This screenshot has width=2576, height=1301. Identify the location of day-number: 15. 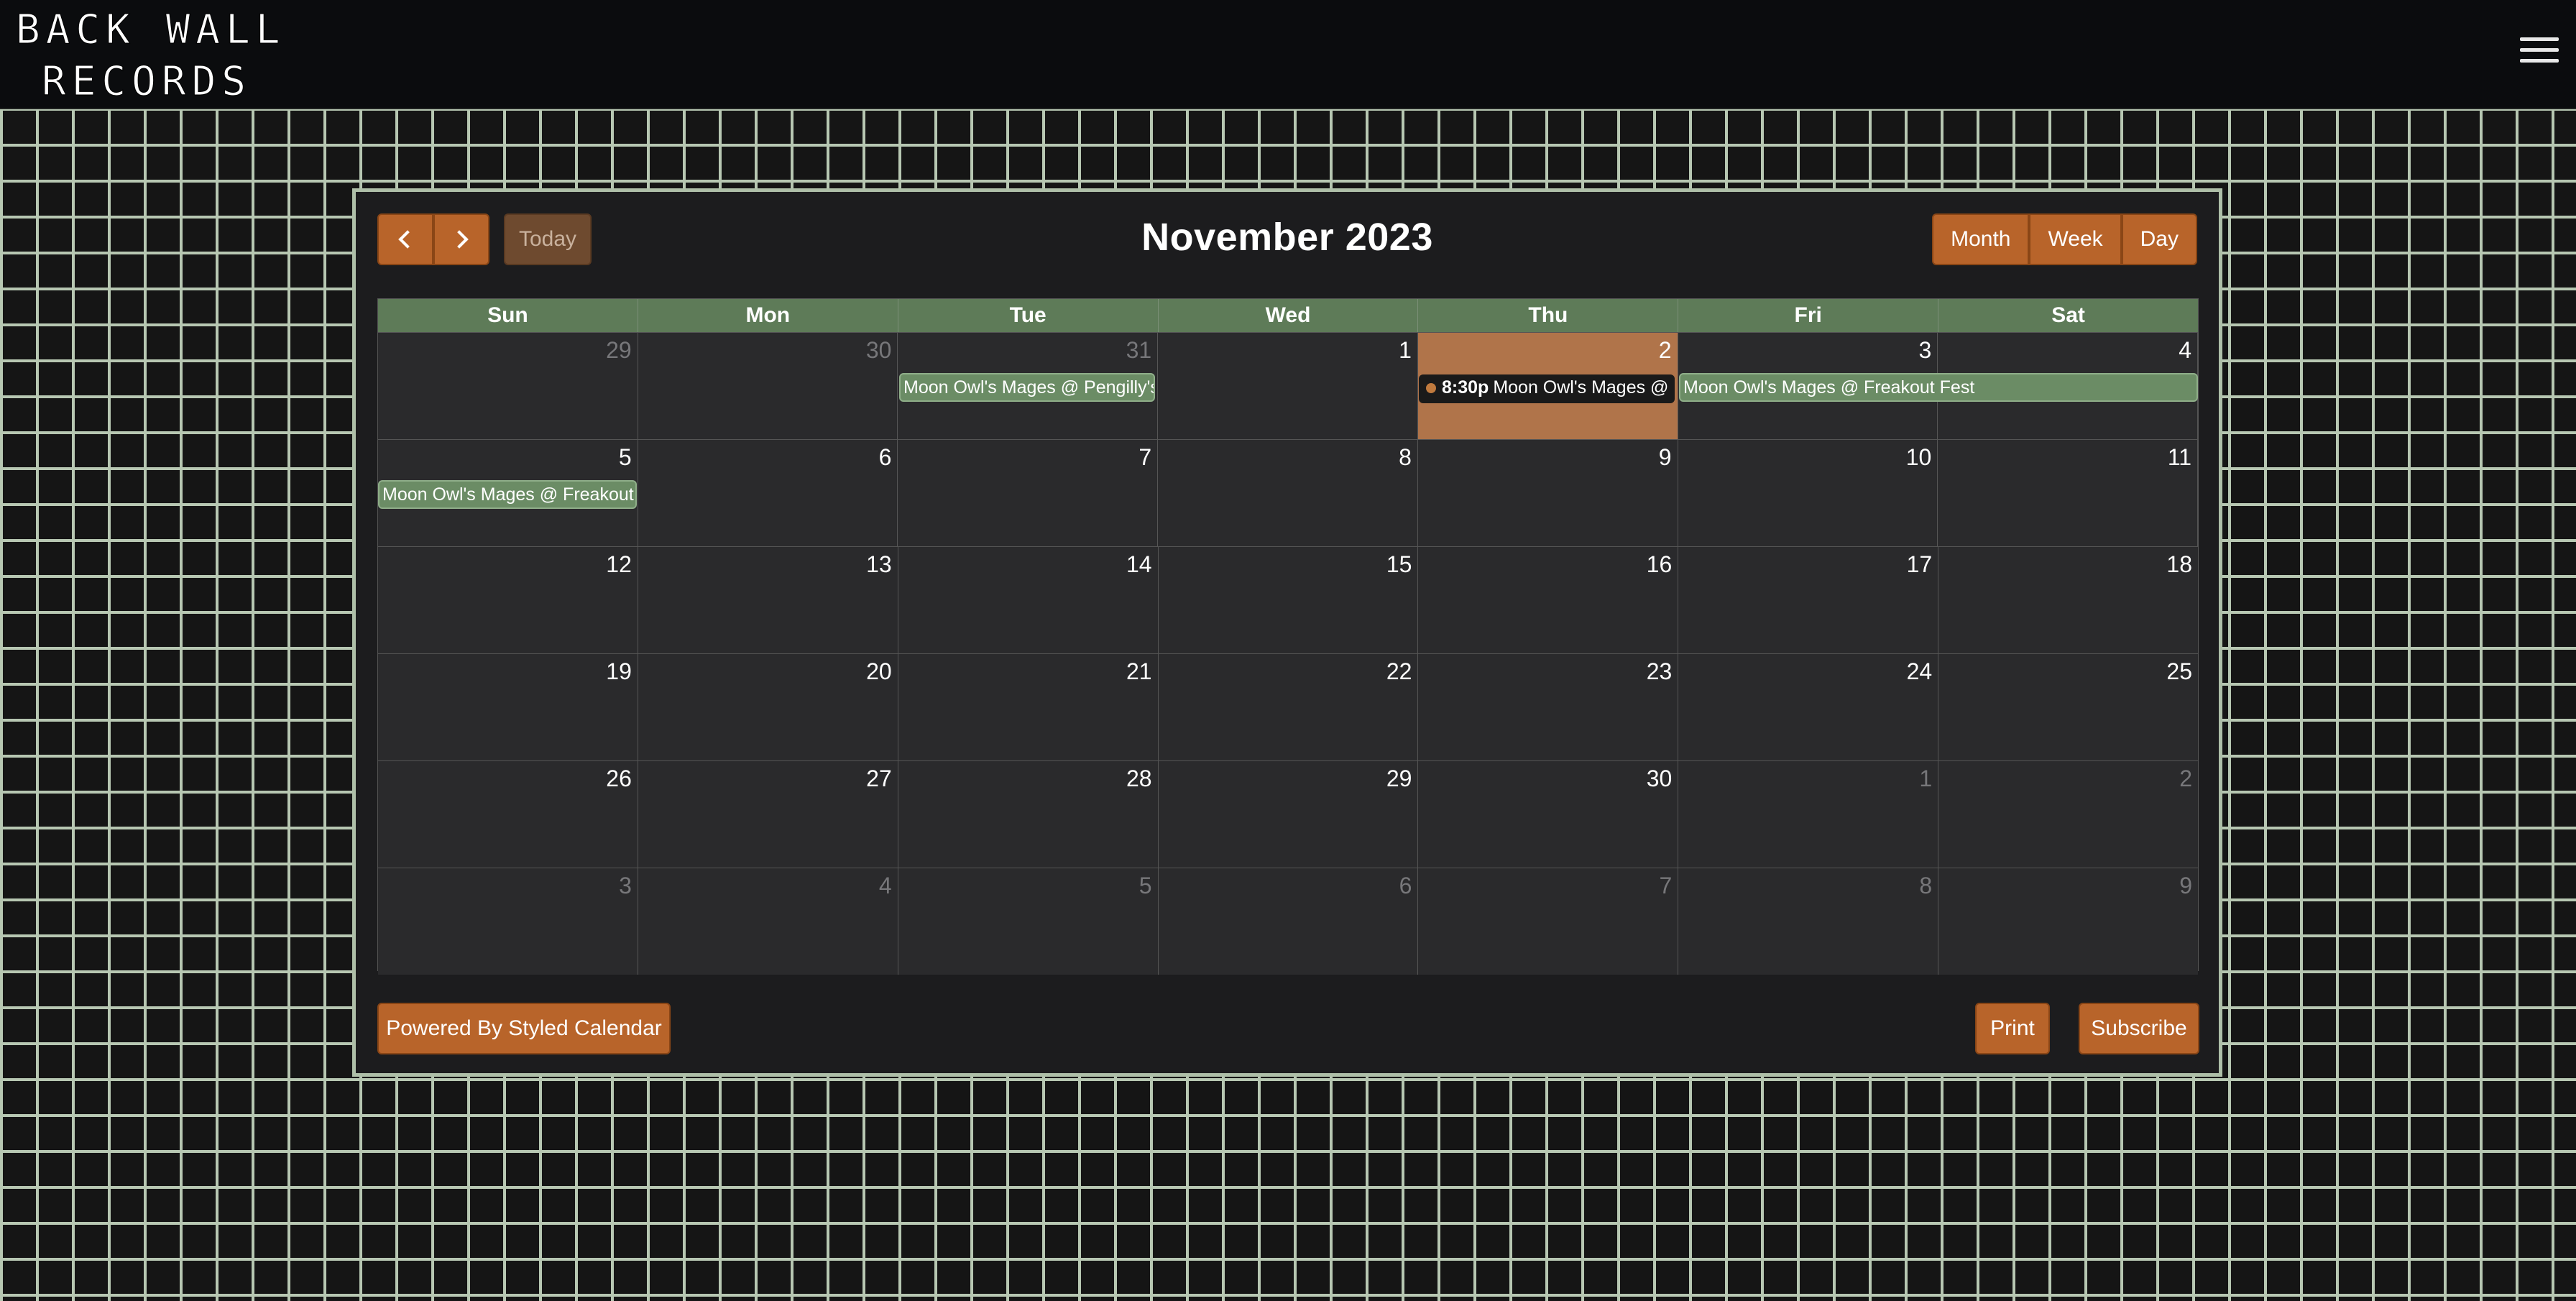
(1399, 564).